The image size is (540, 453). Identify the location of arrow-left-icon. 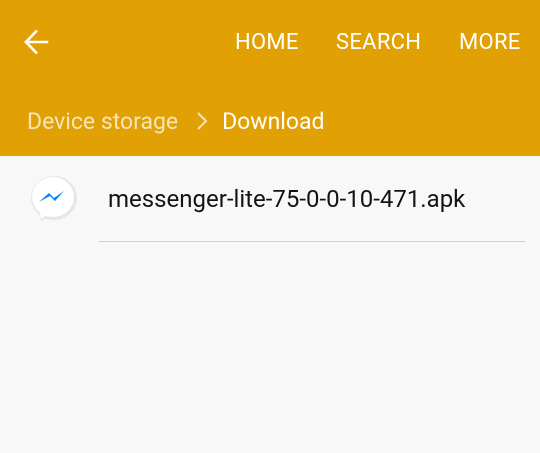
(36, 42).